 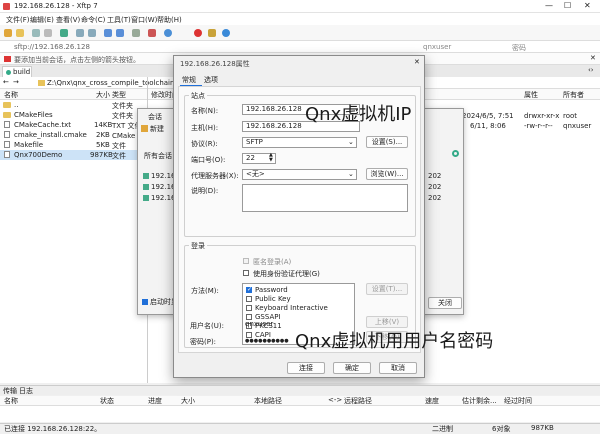 What do you see at coordinates (18, 20) in the screenshot?
I see `menu-file: 文件(F)` at bounding box center [18, 20].